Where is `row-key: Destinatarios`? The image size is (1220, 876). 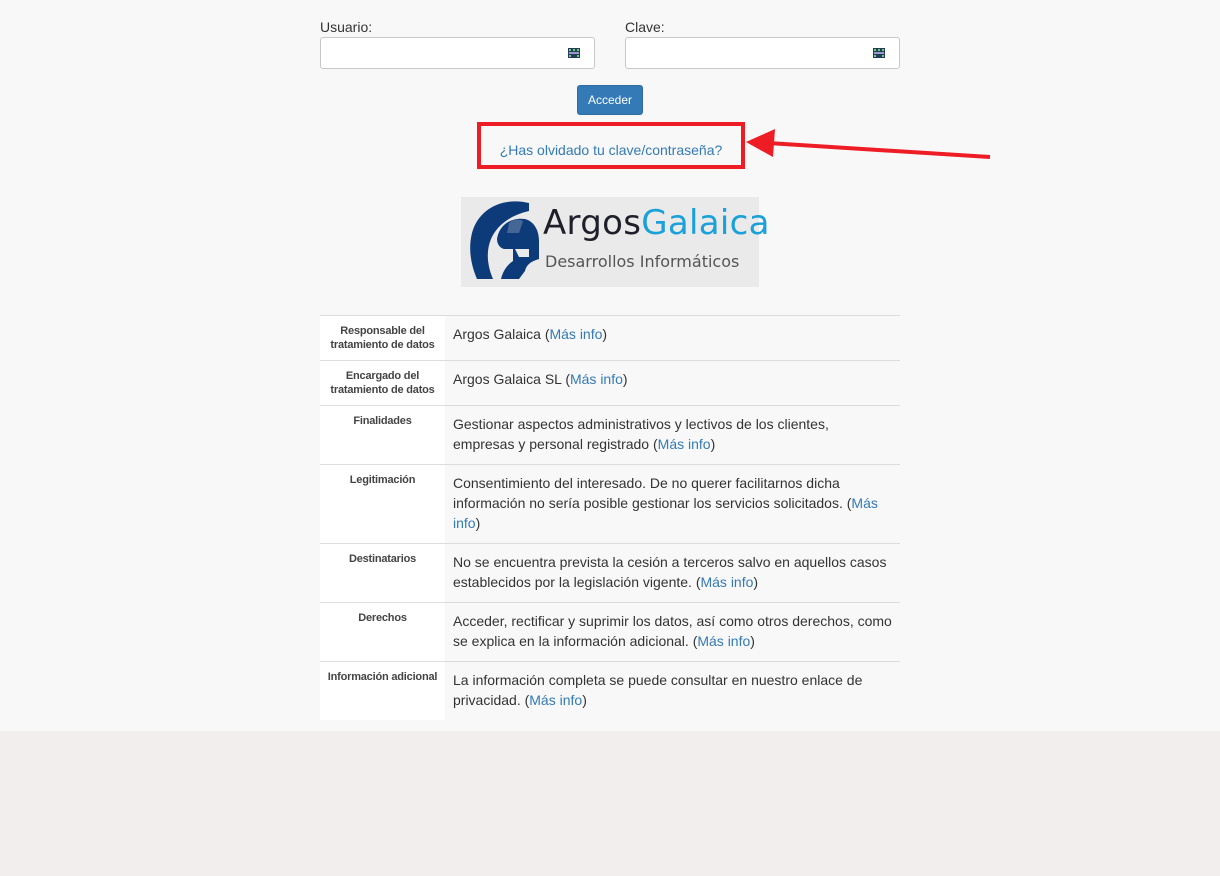 row-key: Destinatarios is located at coordinates (382, 573).